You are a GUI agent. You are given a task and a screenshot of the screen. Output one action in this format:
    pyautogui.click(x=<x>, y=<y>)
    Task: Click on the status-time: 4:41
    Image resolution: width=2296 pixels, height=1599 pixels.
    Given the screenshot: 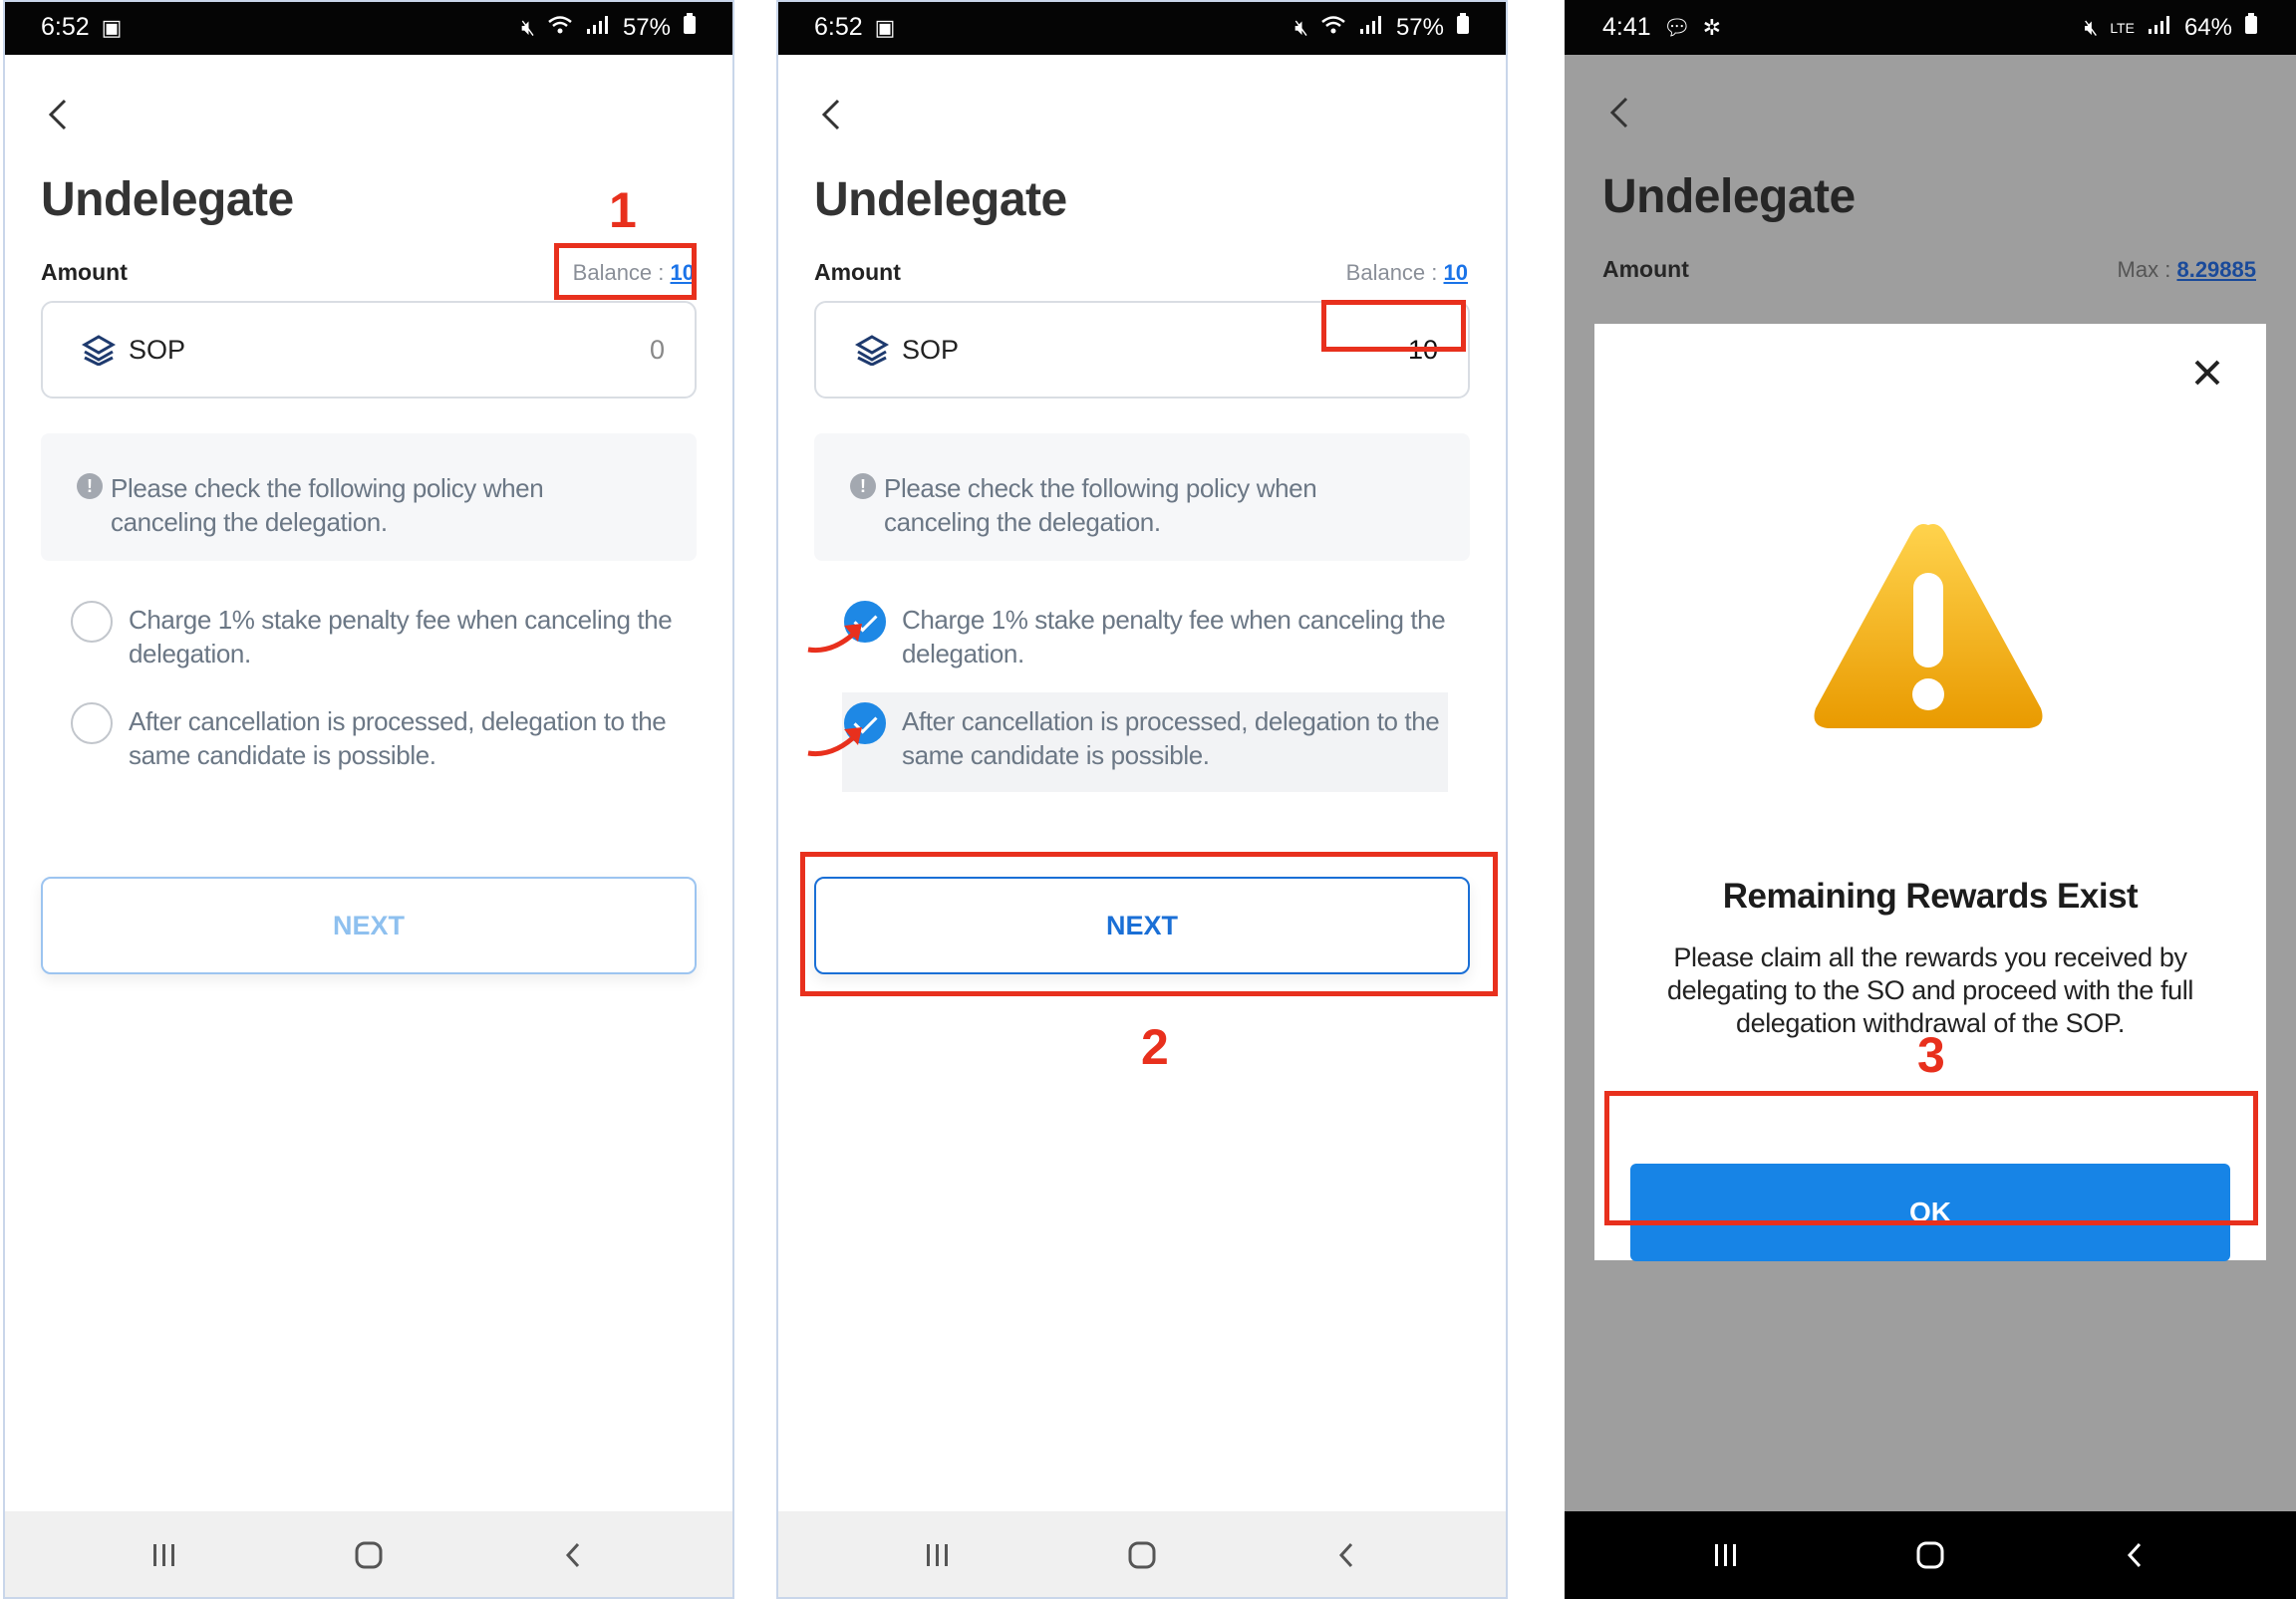 What is the action you would take?
    pyautogui.click(x=1626, y=27)
    